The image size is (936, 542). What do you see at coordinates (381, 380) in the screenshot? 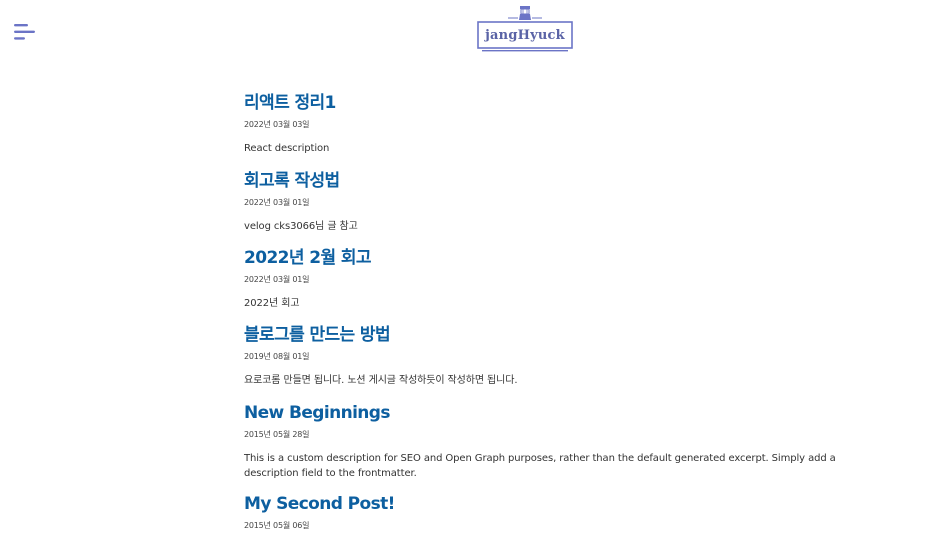
I see `post-description: 요로코롬 만들면 됩니다. 노션 게시글 작성하듯이 작성하면 됩니다.` at bounding box center [381, 380].